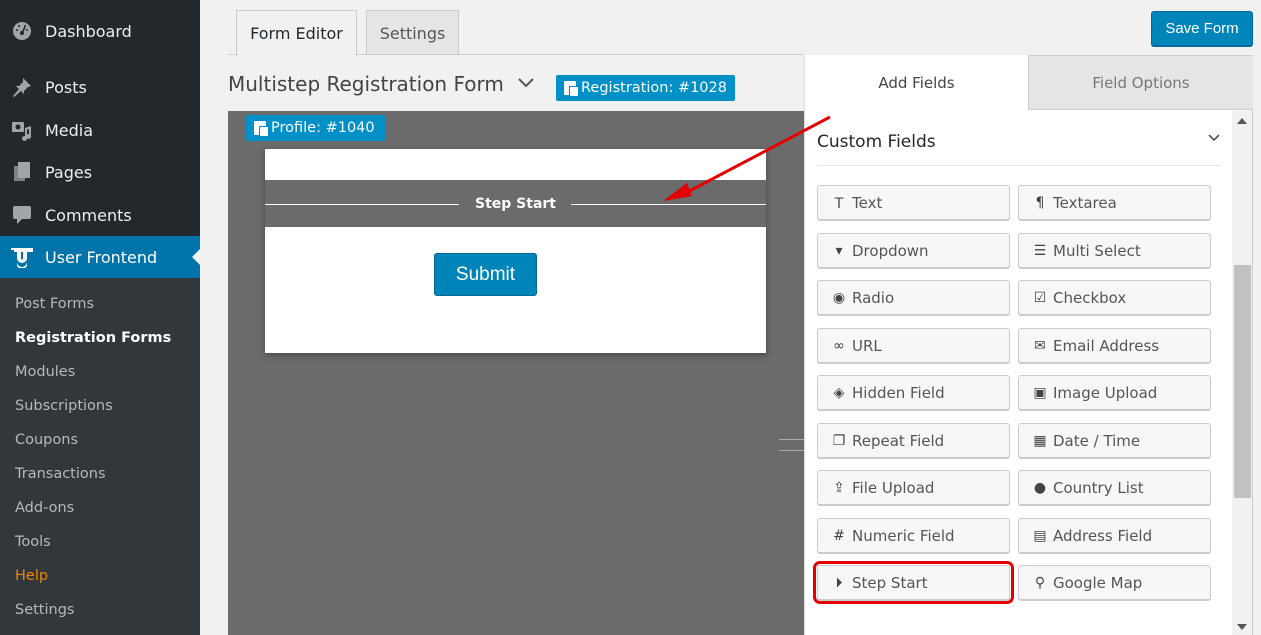 The height and width of the screenshot is (635, 1261). I want to click on menu-item-dashboard: Dashboard, so click(100, 31).